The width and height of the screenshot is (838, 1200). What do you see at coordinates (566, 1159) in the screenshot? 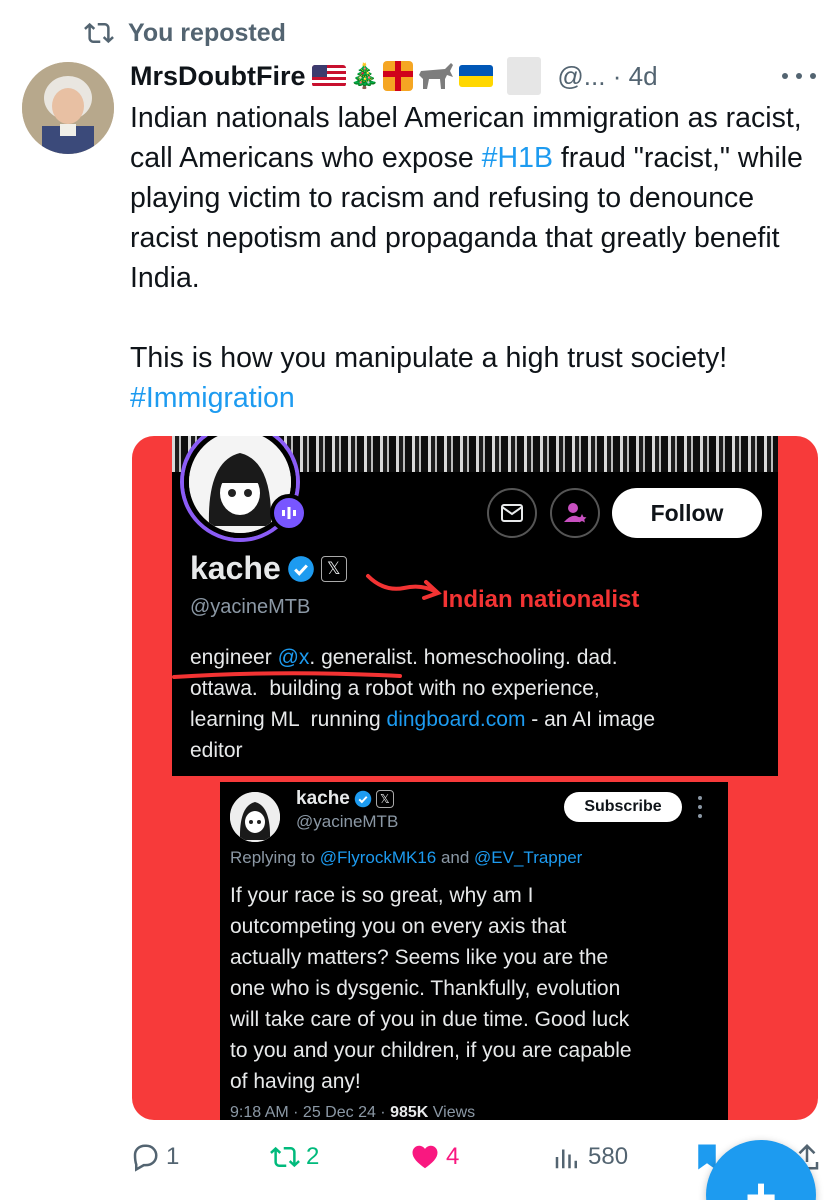
I see `views-chart-icon` at bounding box center [566, 1159].